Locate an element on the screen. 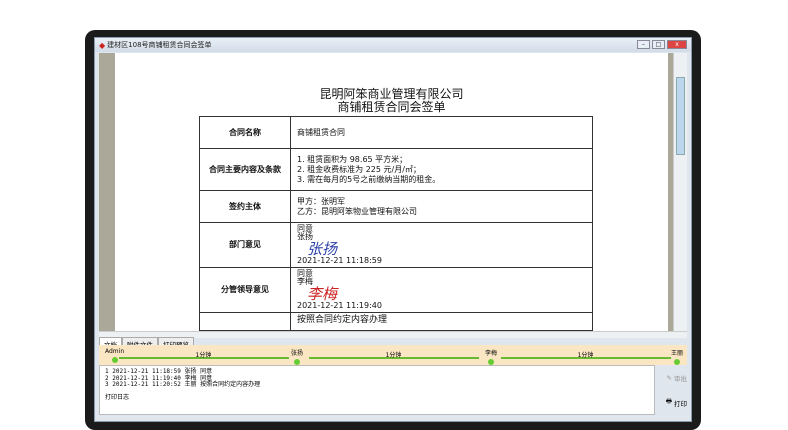 This screenshot has height=430, width=788. table-row: 部门意见 同意 张扬 张扬 2021-12-21 11:18:59 is located at coordinates (396, 245).